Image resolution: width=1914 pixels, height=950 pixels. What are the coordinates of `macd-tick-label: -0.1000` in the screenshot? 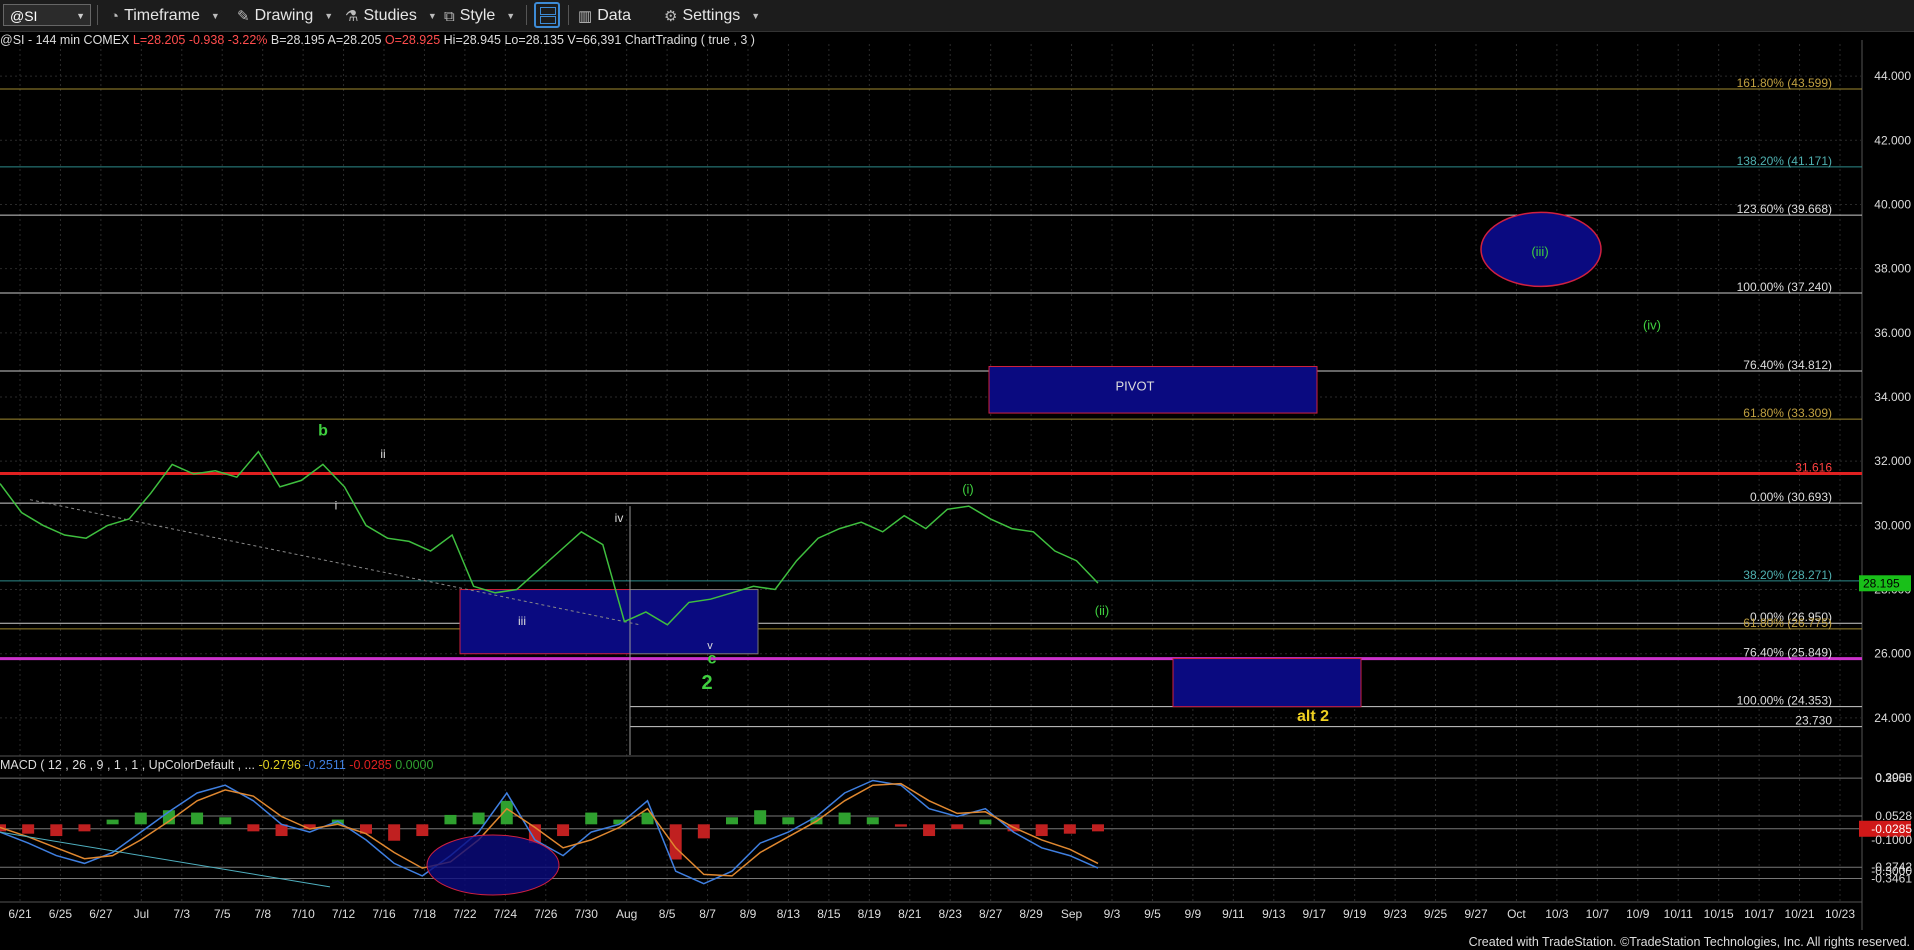 It's located at (1891, 840).